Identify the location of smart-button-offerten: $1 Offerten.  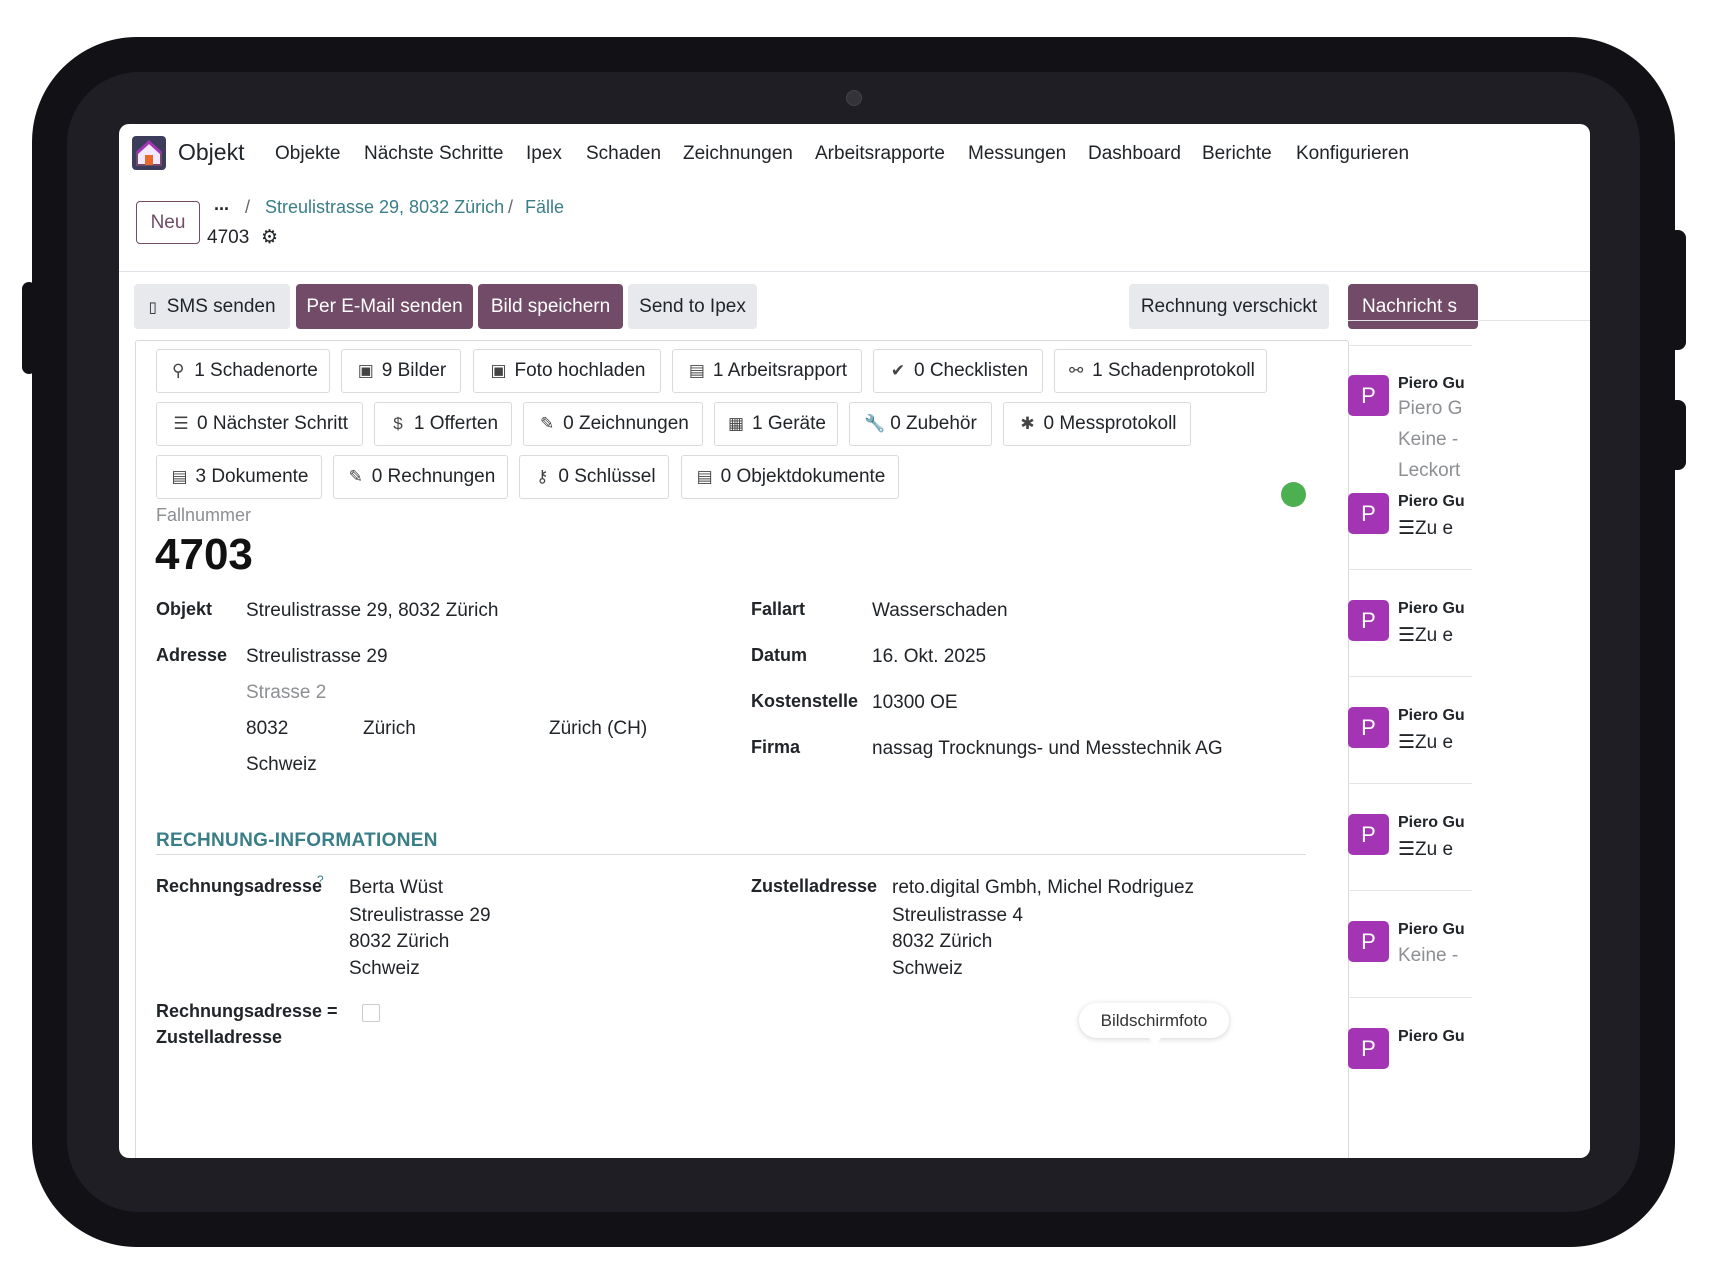
(443, 424).